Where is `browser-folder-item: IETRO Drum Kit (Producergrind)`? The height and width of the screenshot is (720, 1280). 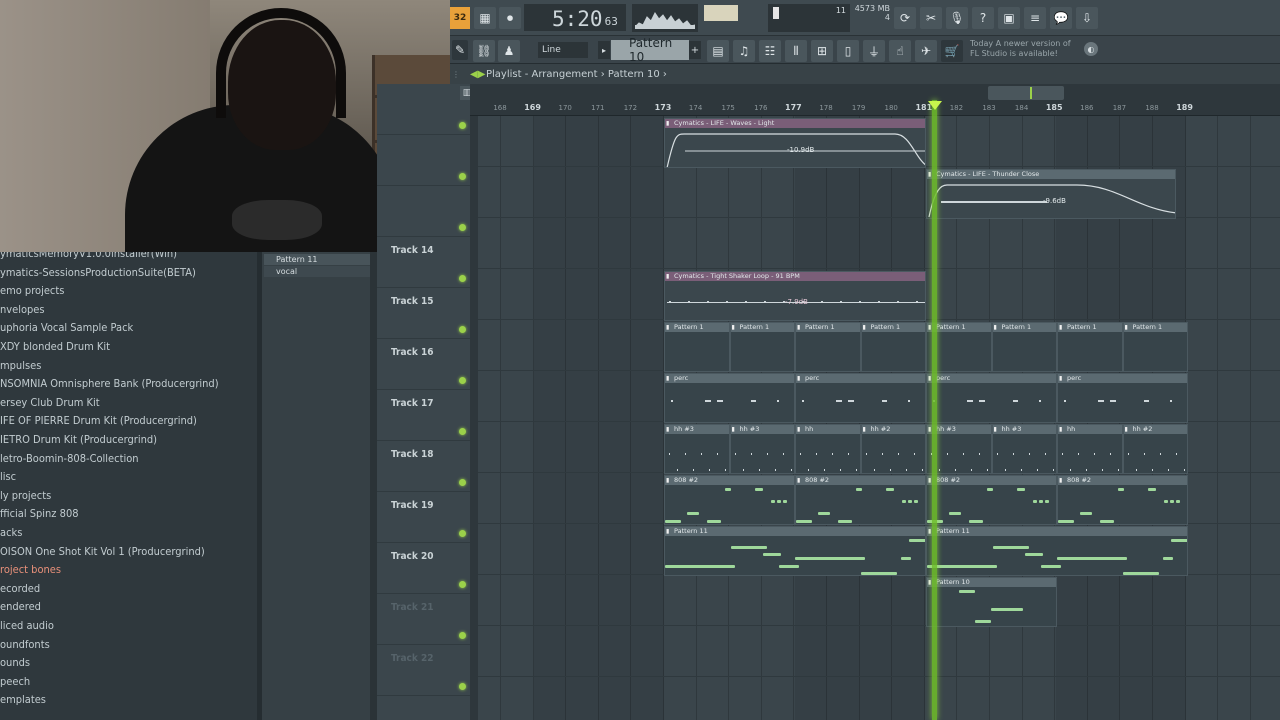 browser-folder-item: IETRO Drum Kit (Producergrind) is located at coordinates (78, 440).